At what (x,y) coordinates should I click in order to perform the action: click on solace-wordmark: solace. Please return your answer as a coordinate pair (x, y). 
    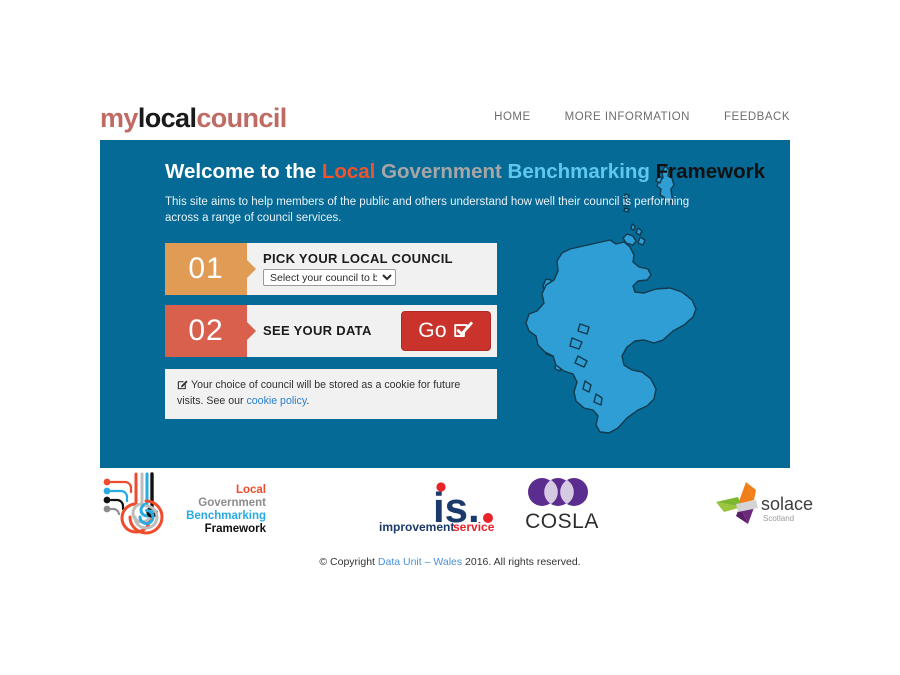
    Looking at the image, I should click on (787, 504).